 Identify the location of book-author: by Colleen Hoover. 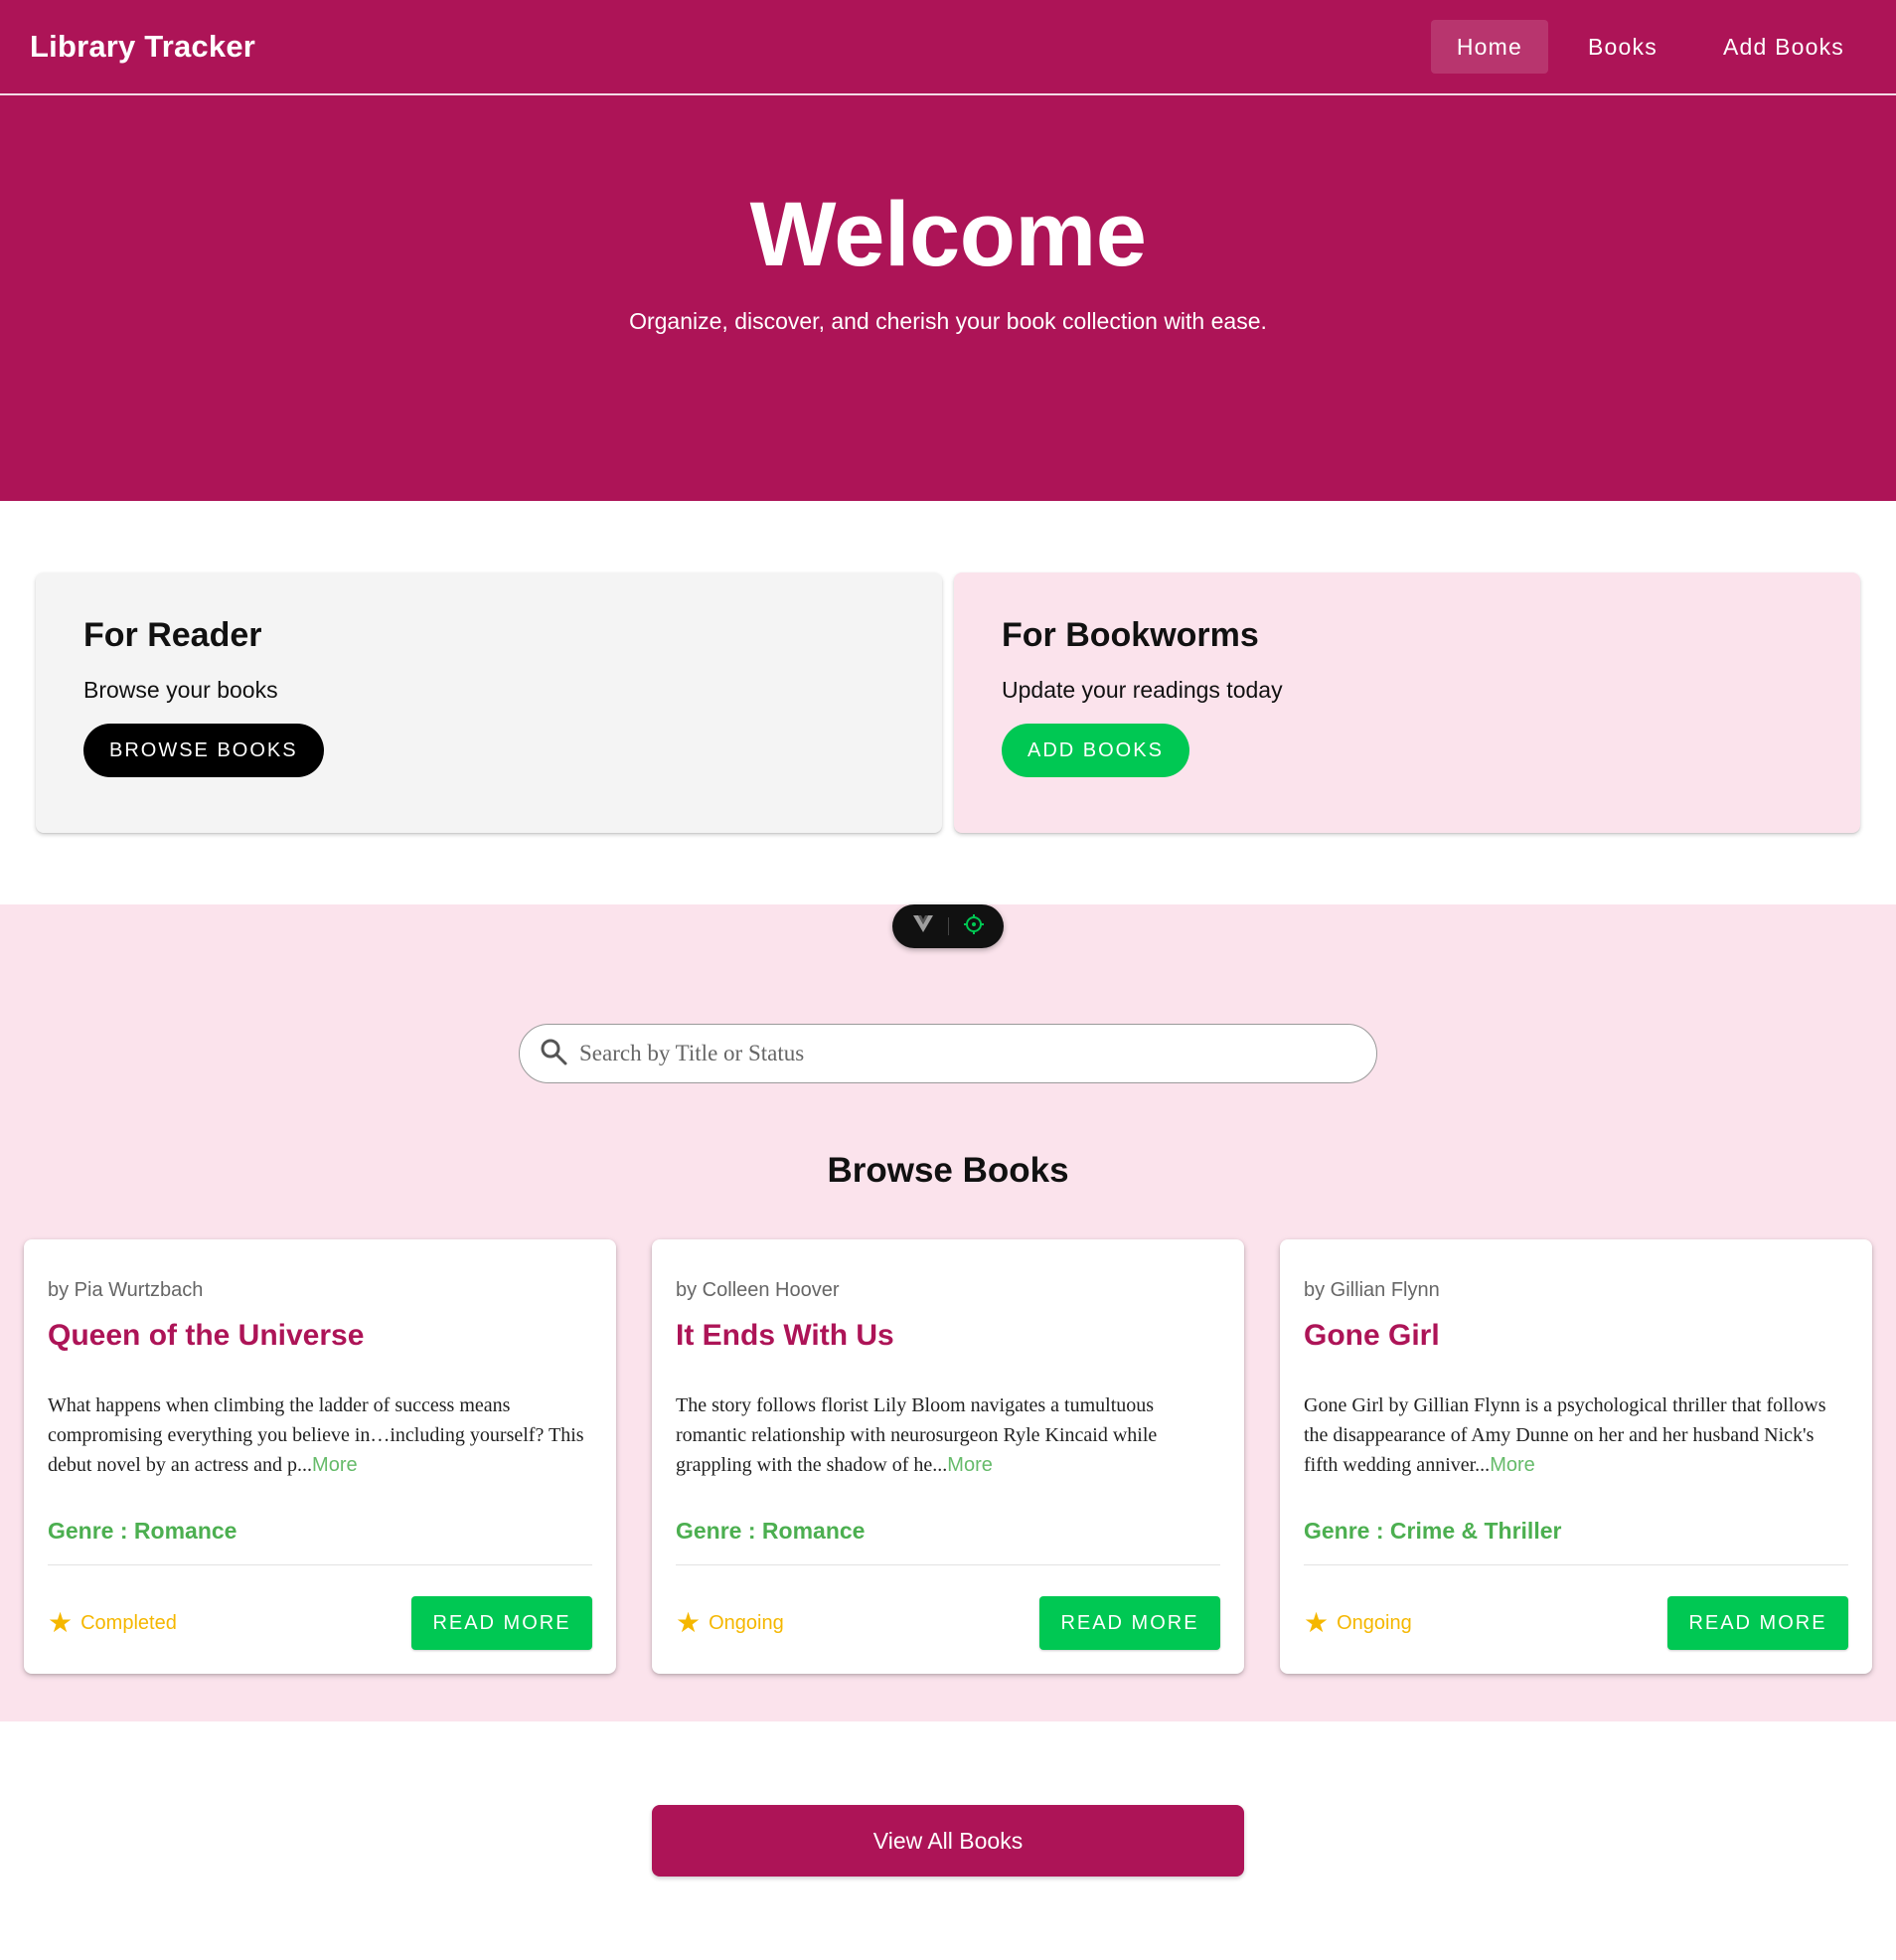
(758, 1290).